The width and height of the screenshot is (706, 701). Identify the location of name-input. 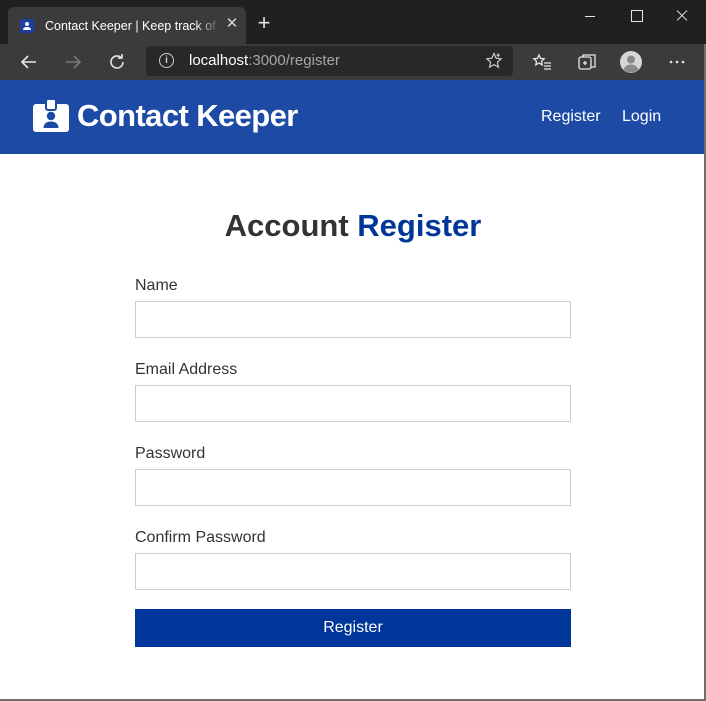
(353, 319).